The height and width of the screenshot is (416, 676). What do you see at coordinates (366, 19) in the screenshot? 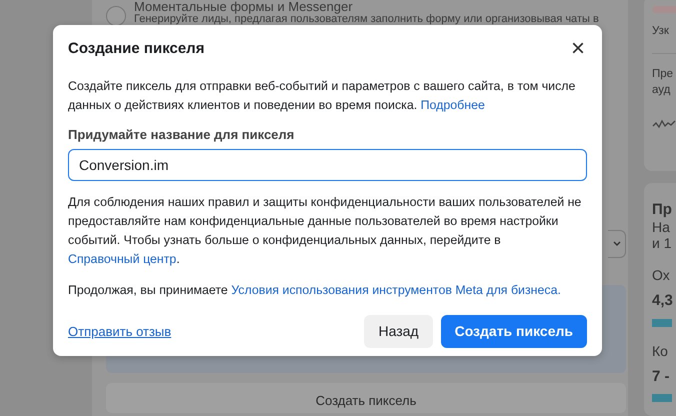
I see `option-description: Генерируйте лиды, предлагая пользователям заполнить форму или организовывая чаты в` at bounding box center [366, 19].